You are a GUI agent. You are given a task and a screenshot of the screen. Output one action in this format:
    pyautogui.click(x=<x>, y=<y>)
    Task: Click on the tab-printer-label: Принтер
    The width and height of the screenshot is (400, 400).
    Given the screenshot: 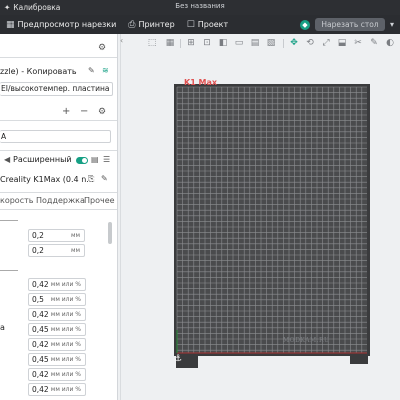 What is the action you would take?
    pyautogui.click(x=156, y=24)
    